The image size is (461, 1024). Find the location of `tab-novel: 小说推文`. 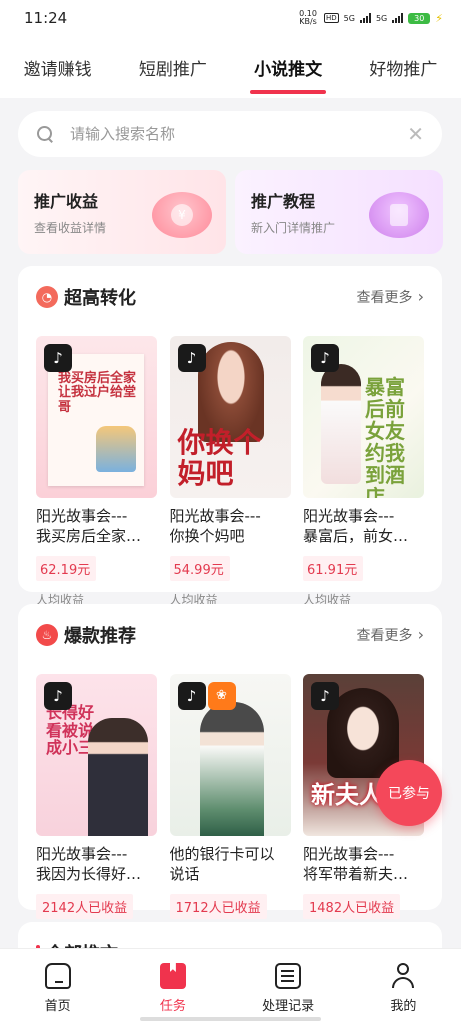

tab-novel: 小说推文 is located at coordinates (288, 70).